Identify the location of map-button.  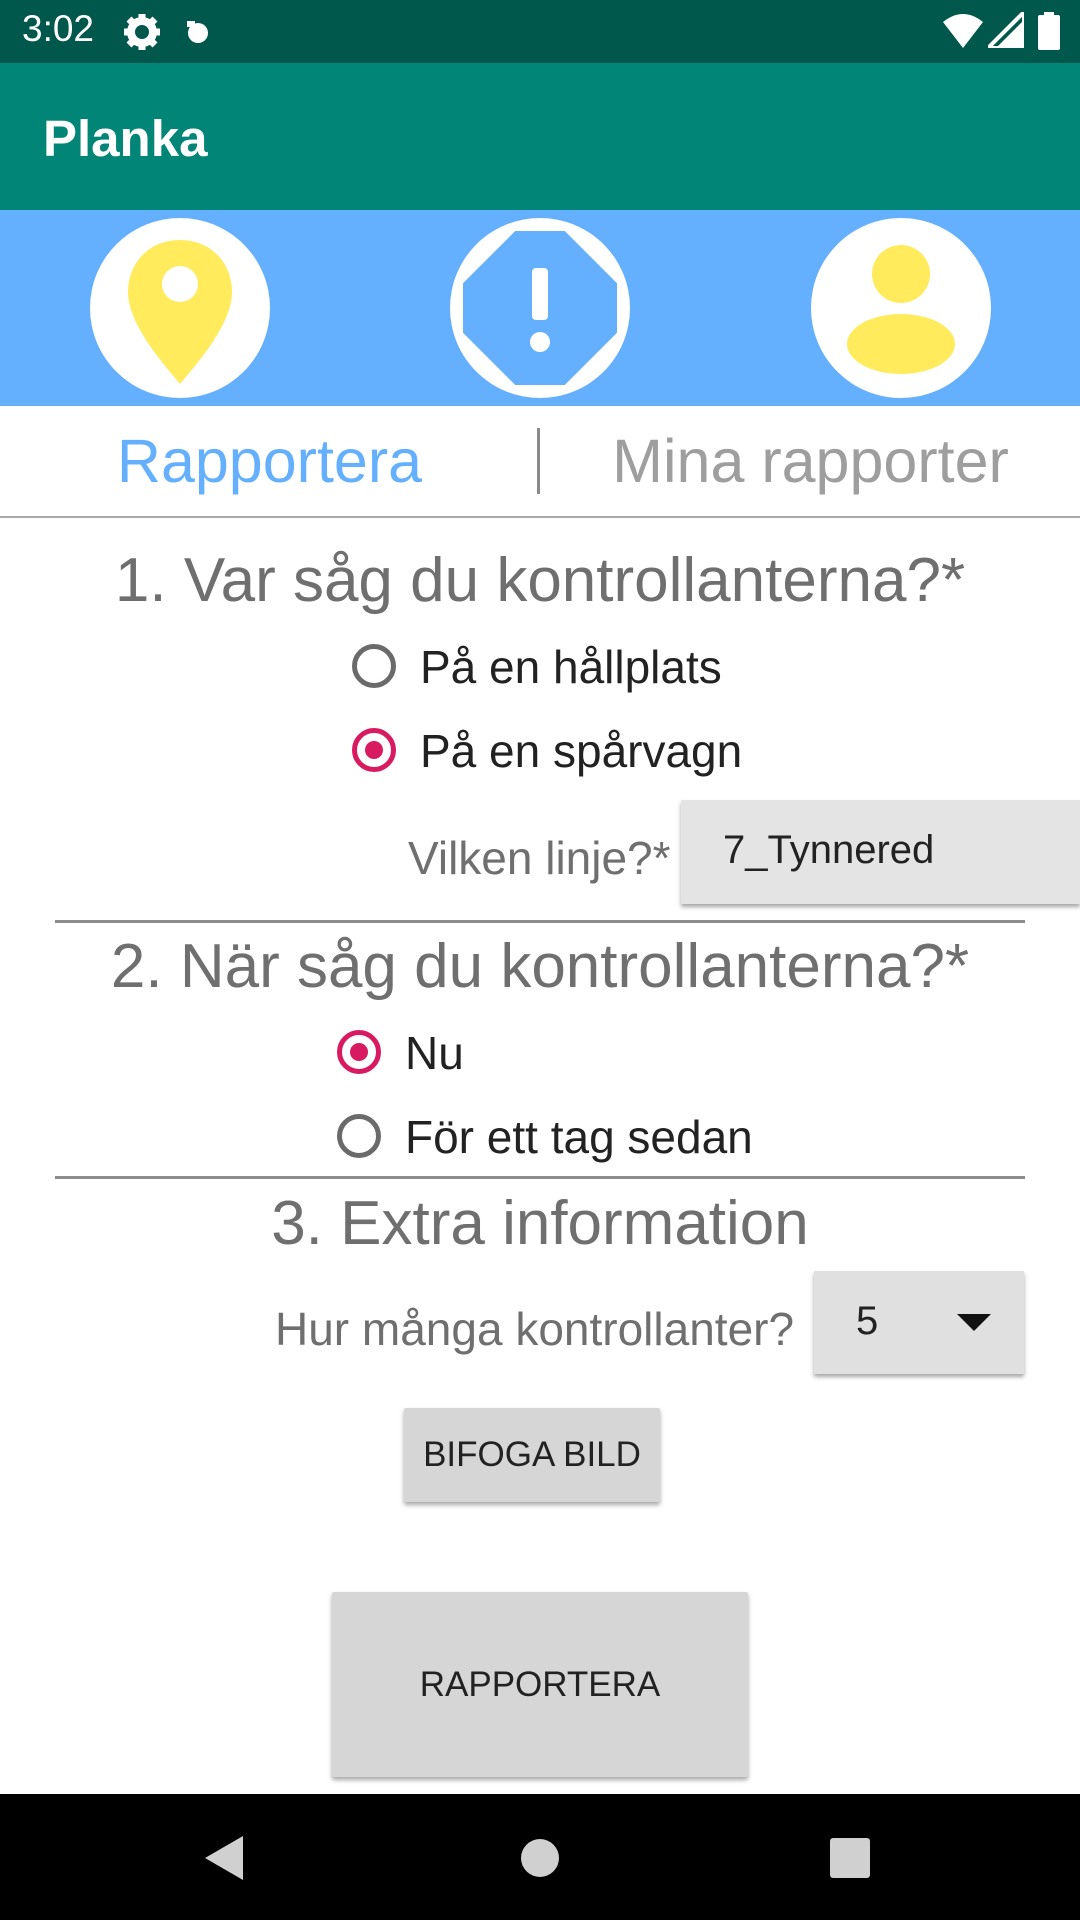
(180, 308).